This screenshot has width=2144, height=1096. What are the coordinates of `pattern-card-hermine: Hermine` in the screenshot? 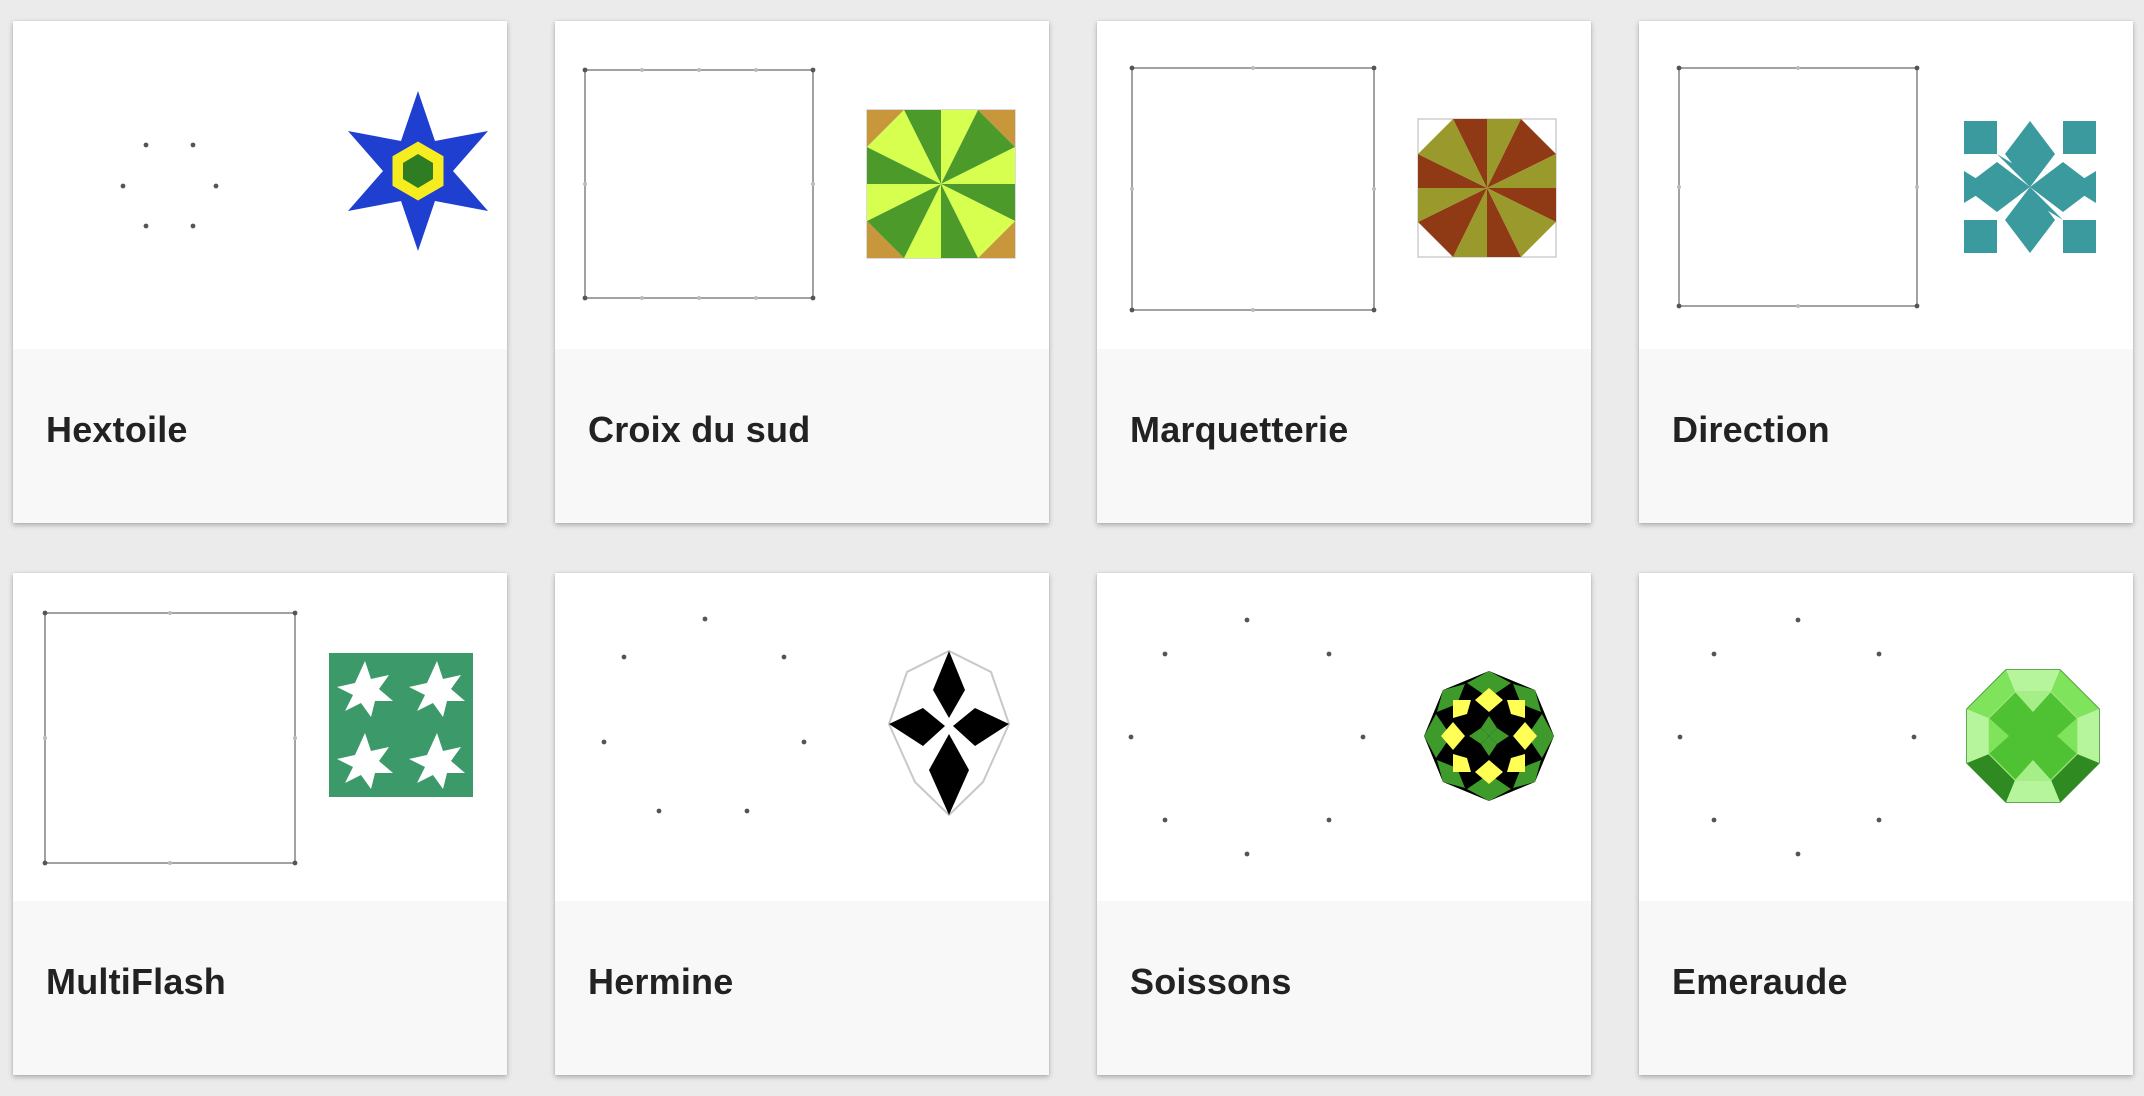 It's located at (802, 824).